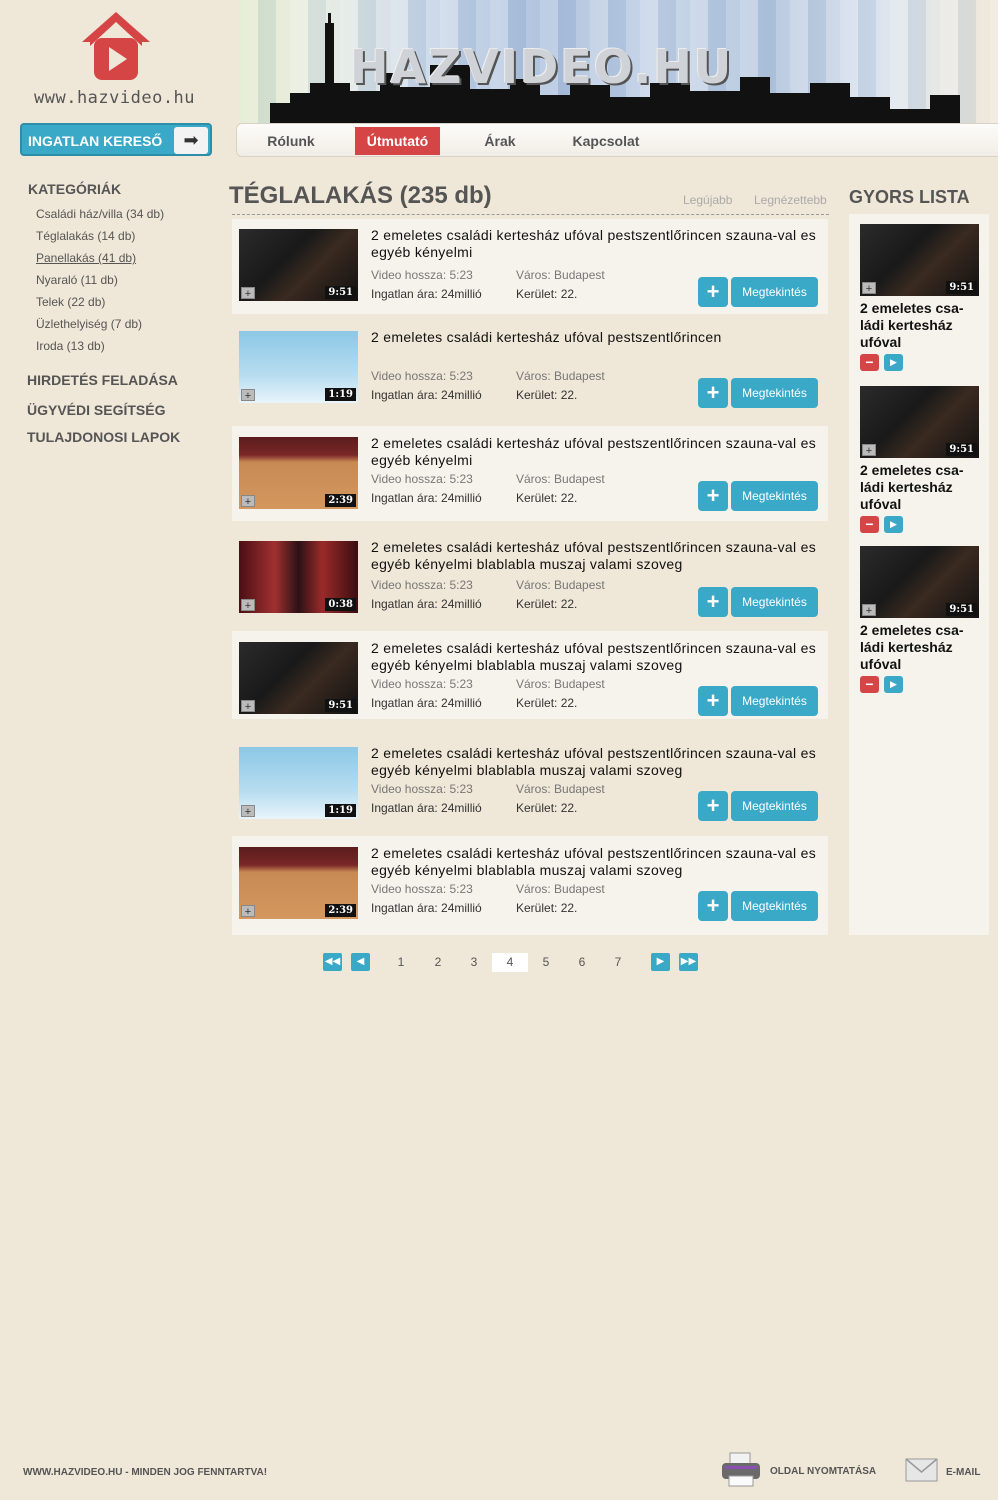 Image resolution: width=998 pixels, height=1500 pixels. Describe the element at coordinates (500, 141) in the screenshot. I see `nav-item-prices: Árak` at that location.